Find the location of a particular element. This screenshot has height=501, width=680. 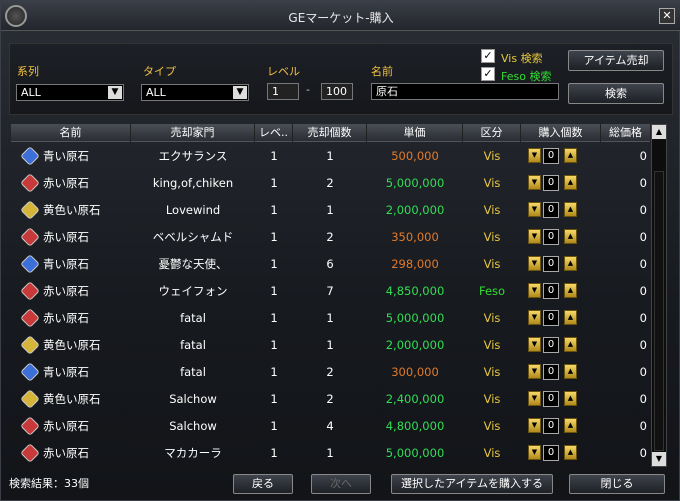

table-row: 赤い原石 マカカーラ 1 1 5,000,000 Vis ▼ 0 ▲ 0 is located at coordinates (331, 453).